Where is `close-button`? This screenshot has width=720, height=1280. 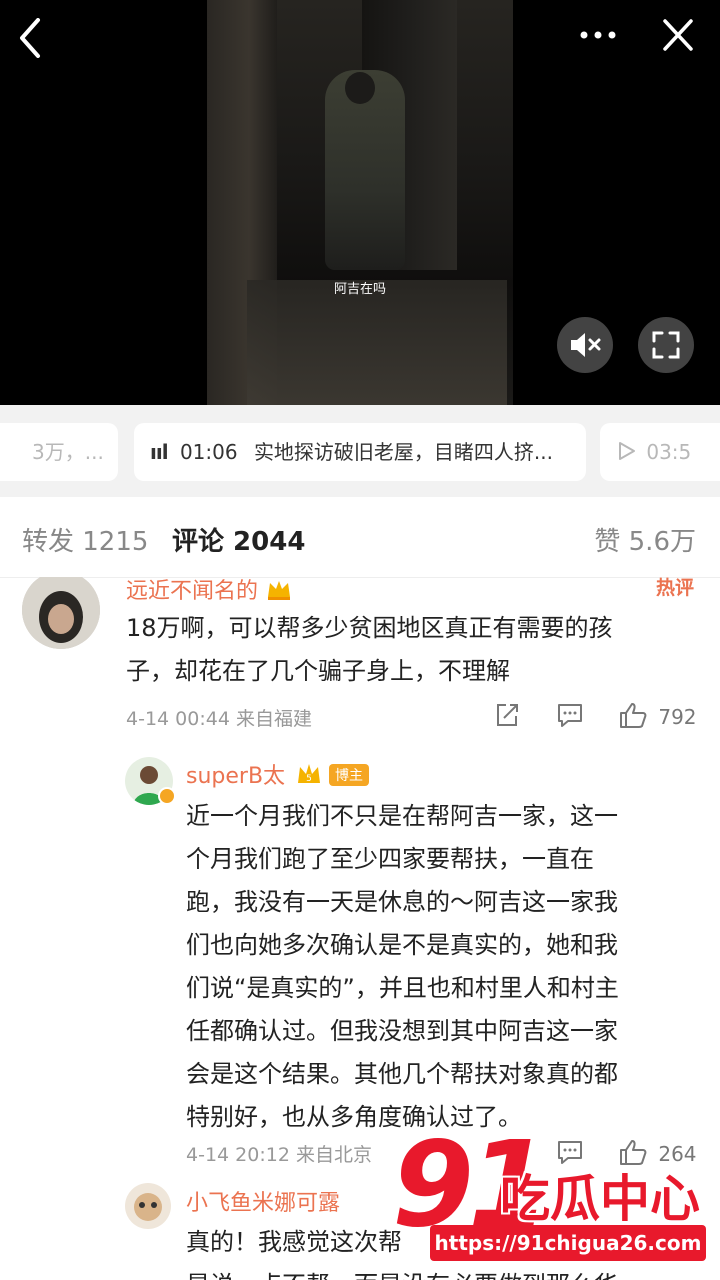 close-button is located at coordinates (678, 38).